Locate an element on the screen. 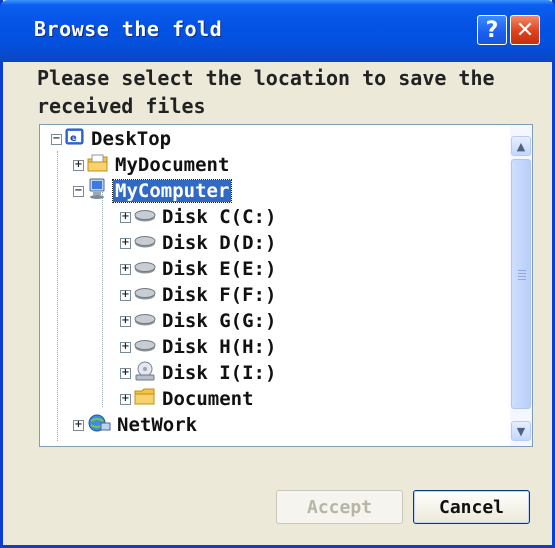  tree-item-label: MyComputer is located at coordinates (172, 191).